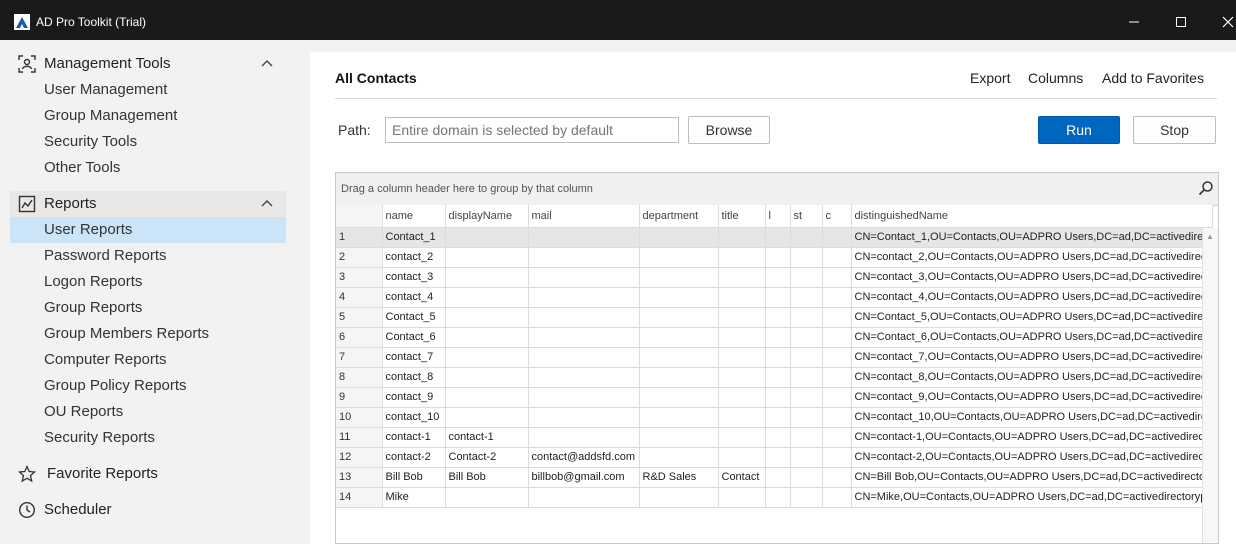 The height and width of the screenshot is (544, 1236). Describe the element at coordinates (107, 63) in the screenshot. I see `sidebar-section-label: Management Tools` at that location.